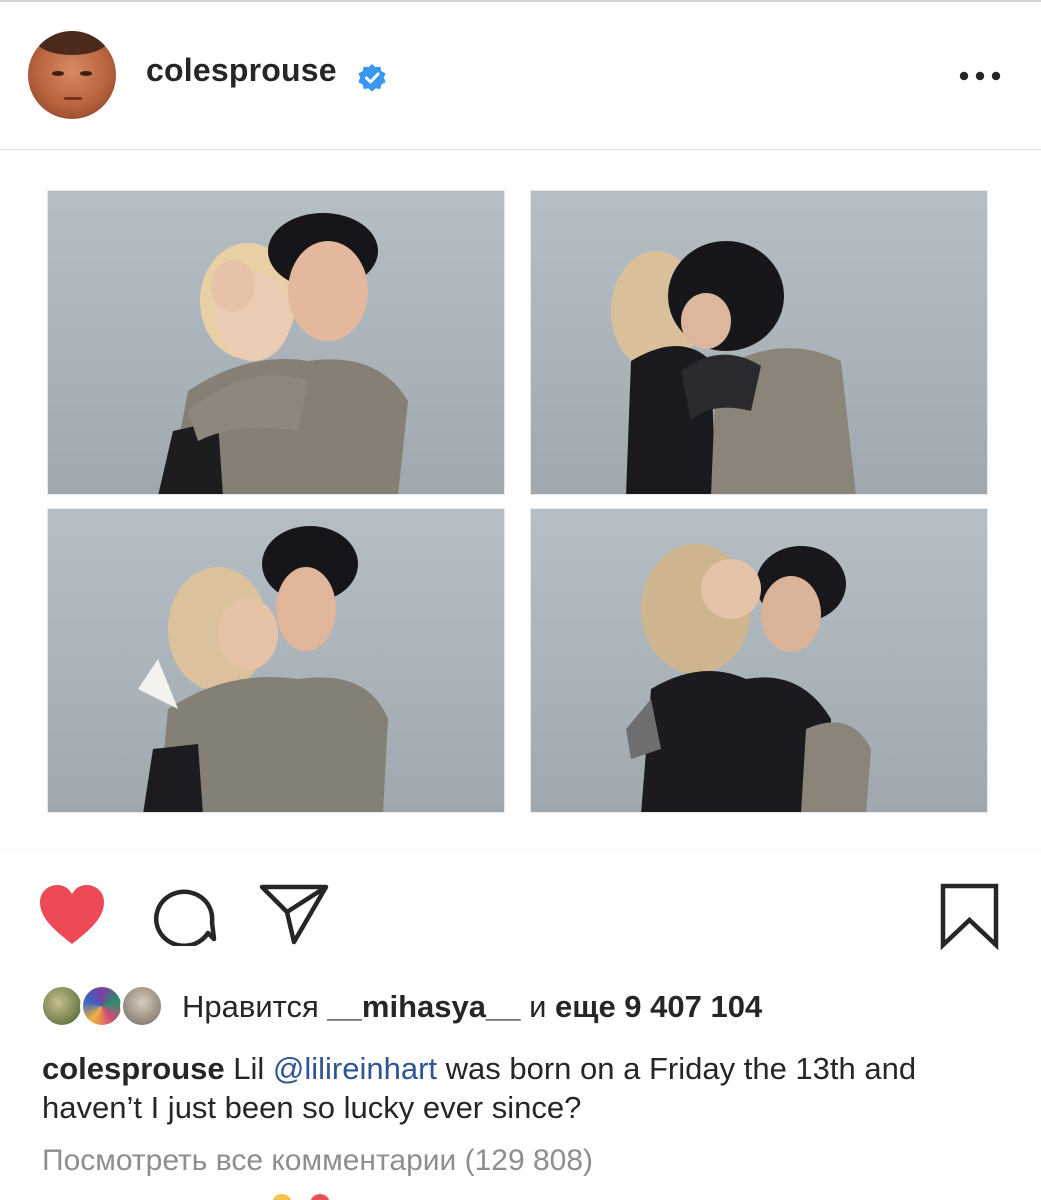 This screenshot has height=1200, width=1041. I want to click on post-actions-bar, so click(520, 915).